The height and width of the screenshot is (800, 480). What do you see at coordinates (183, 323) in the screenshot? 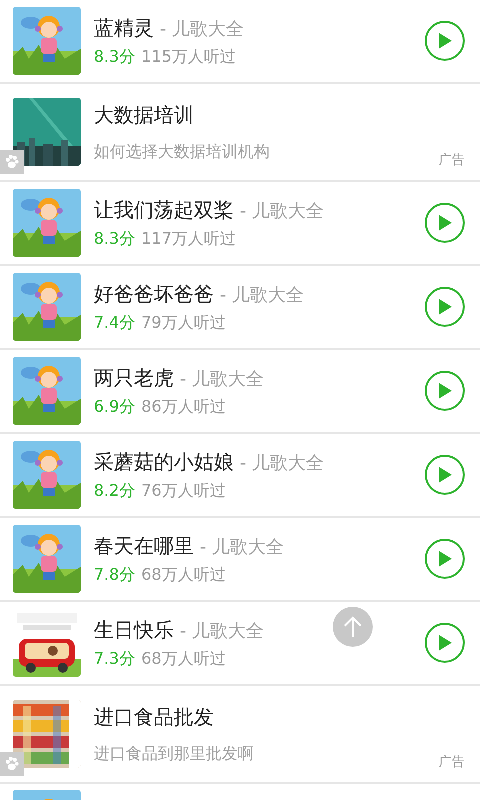
I see `play-count: 79万人听过` at bounding box center [183, 323].